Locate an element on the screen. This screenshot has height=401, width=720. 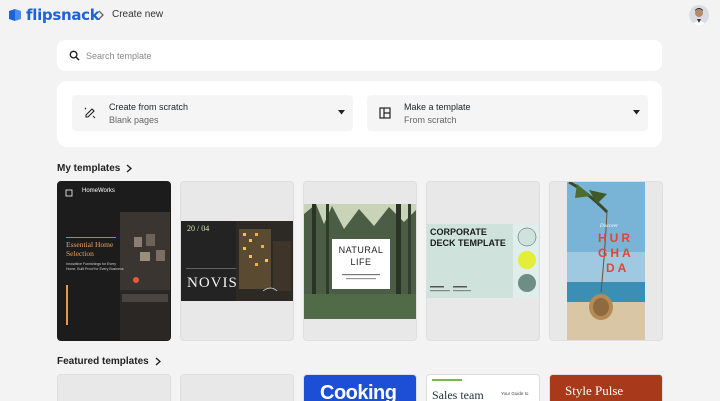
option-subtitle: Blank pages is located at coordinates (134, 120).